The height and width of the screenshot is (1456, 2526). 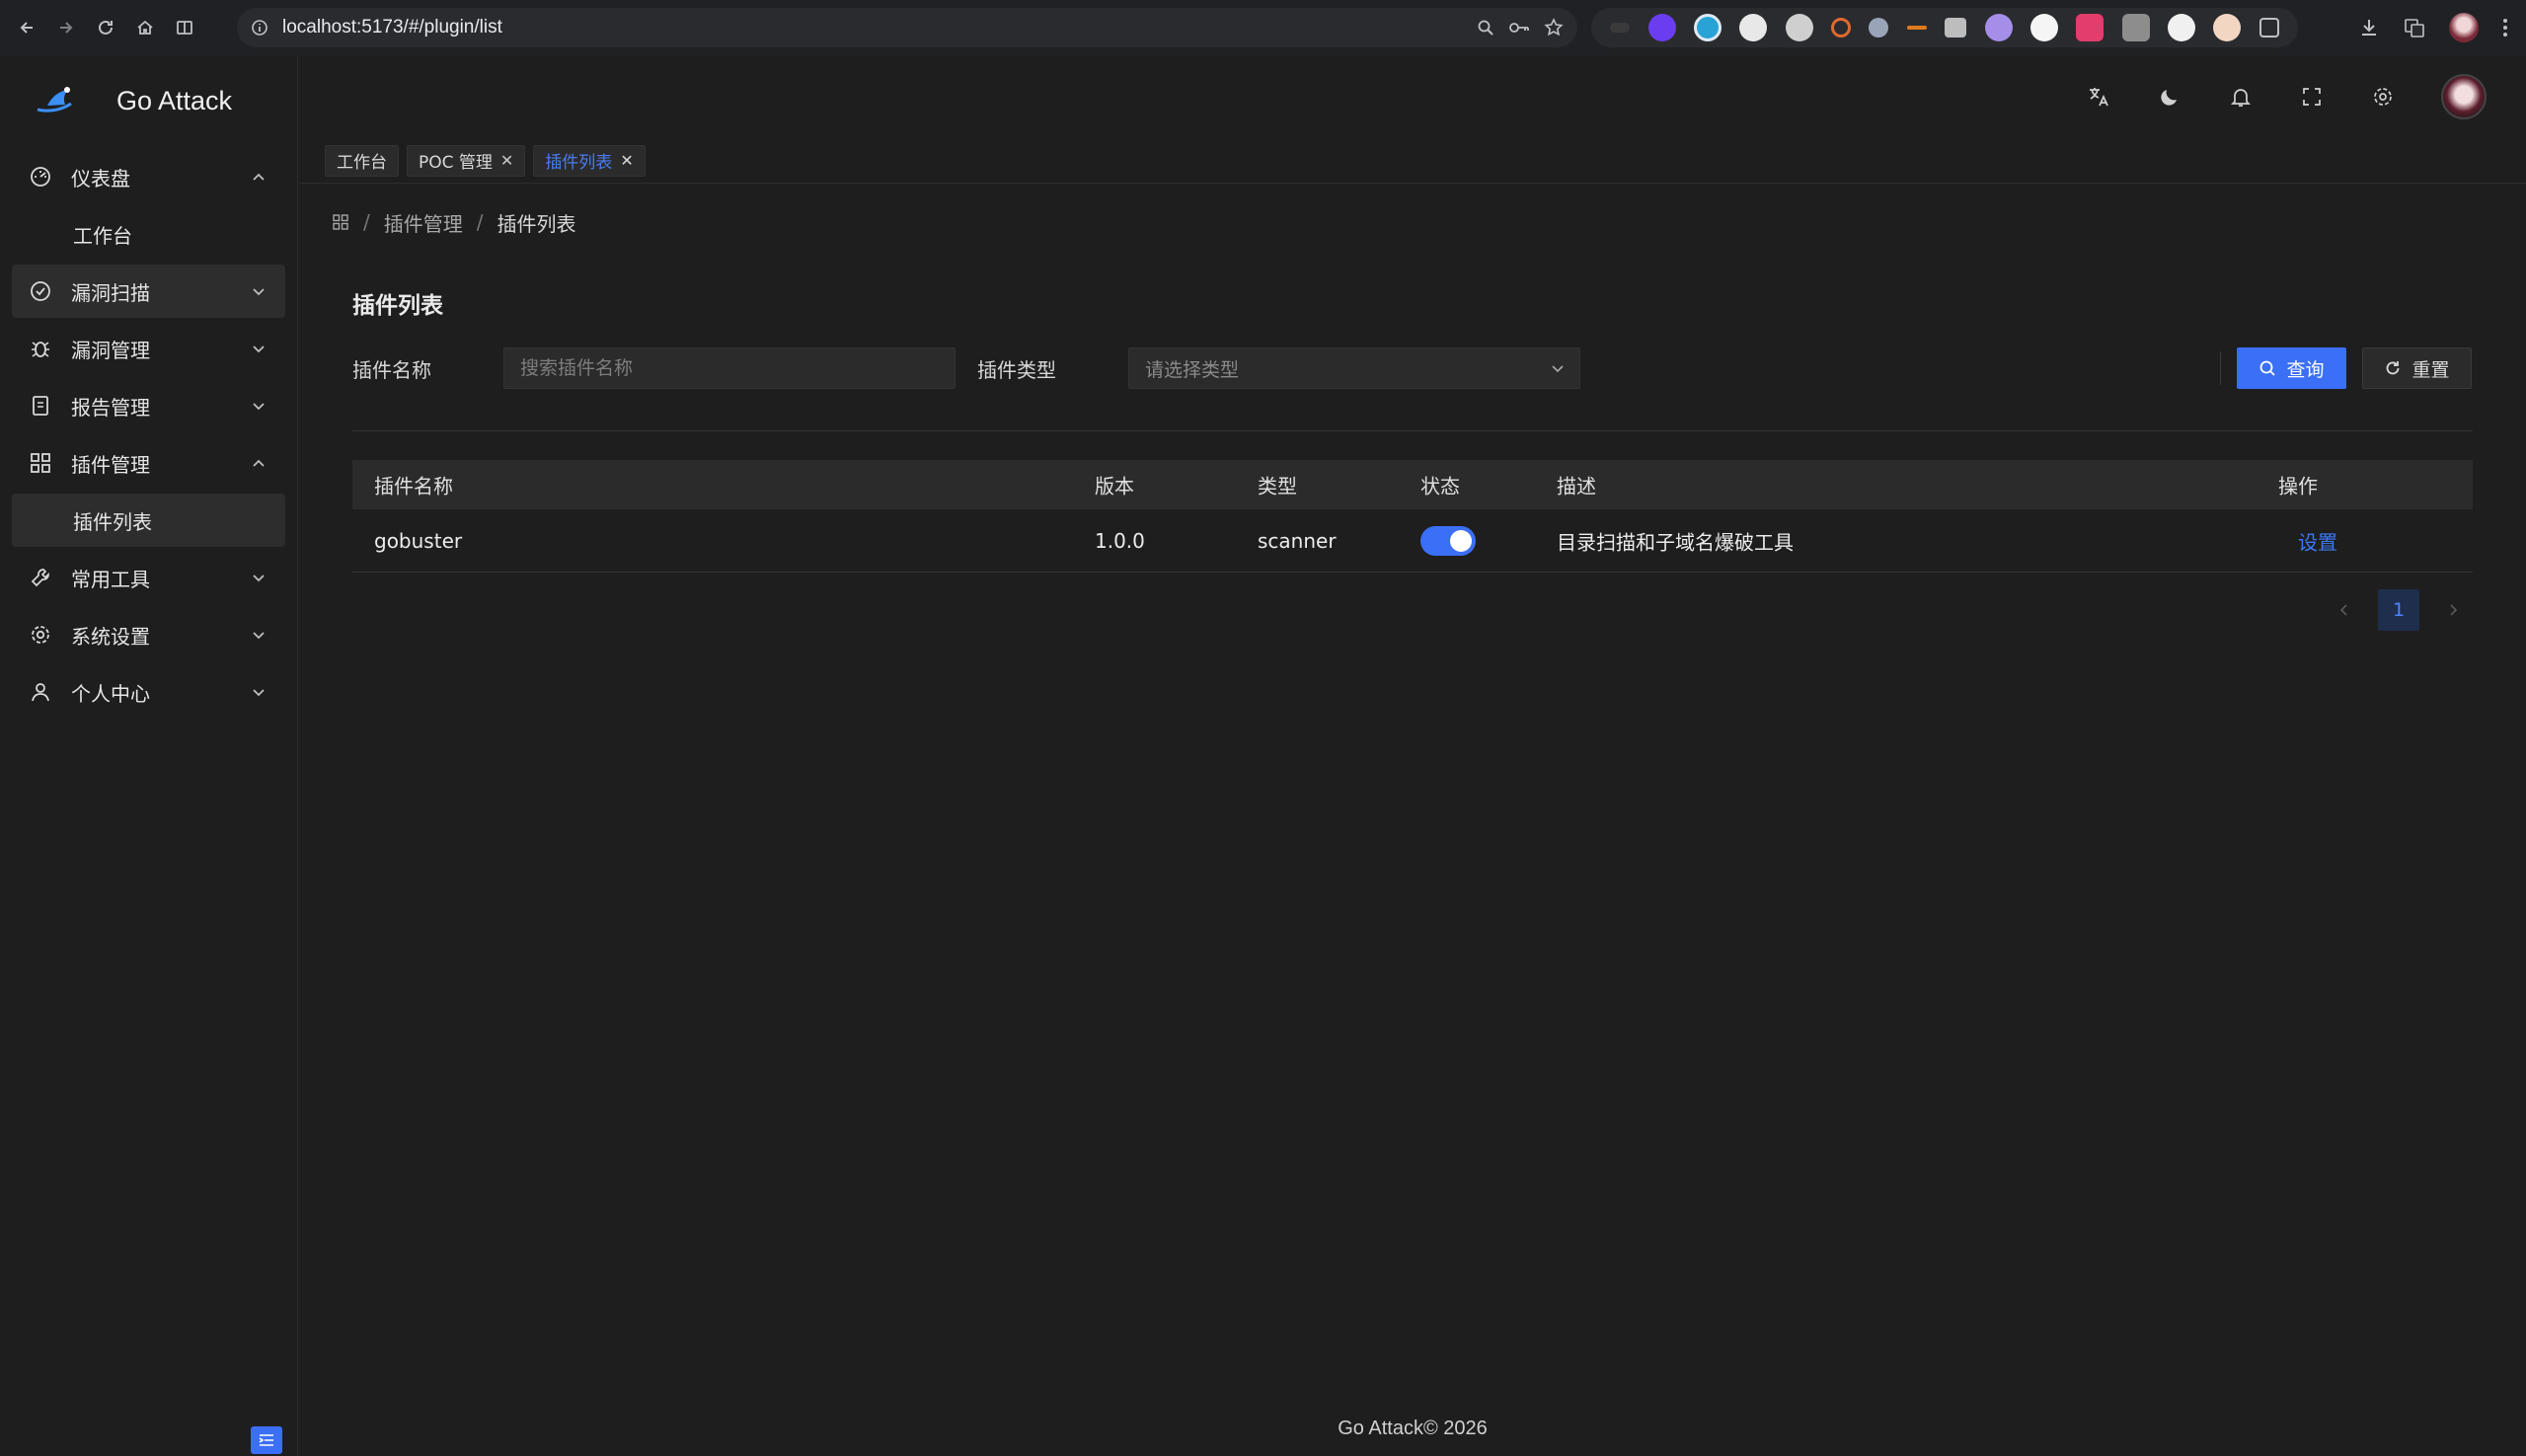 I want to click on bookmark-star-icon, so click(x=1554, y=28).